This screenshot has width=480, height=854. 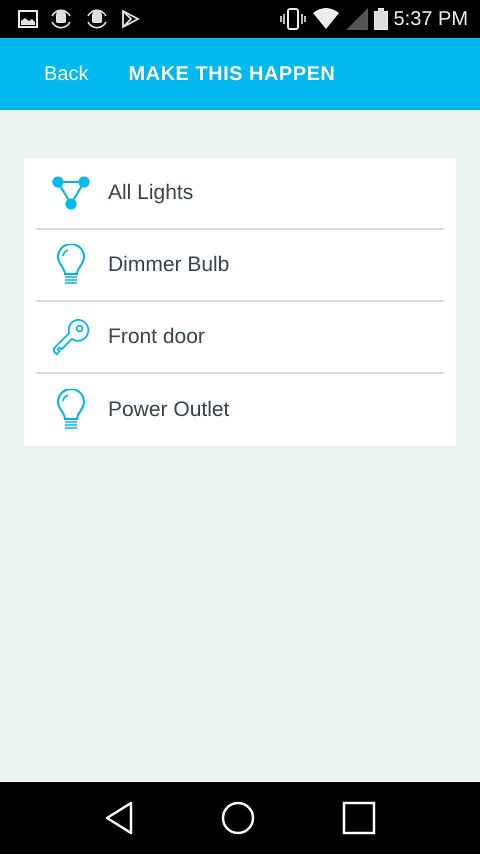 What do you see at coordinates (293, 19) in the screenshot?
I see `vibrate-icon` at bounding box center [293, 19].